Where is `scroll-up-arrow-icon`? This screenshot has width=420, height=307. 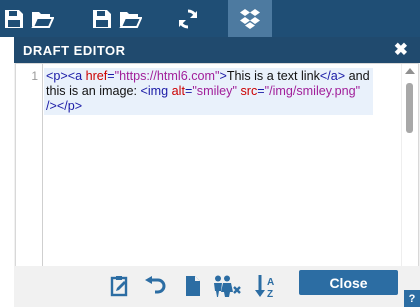 scroll-up-arrow-icon is located at coordinates (410, 71).